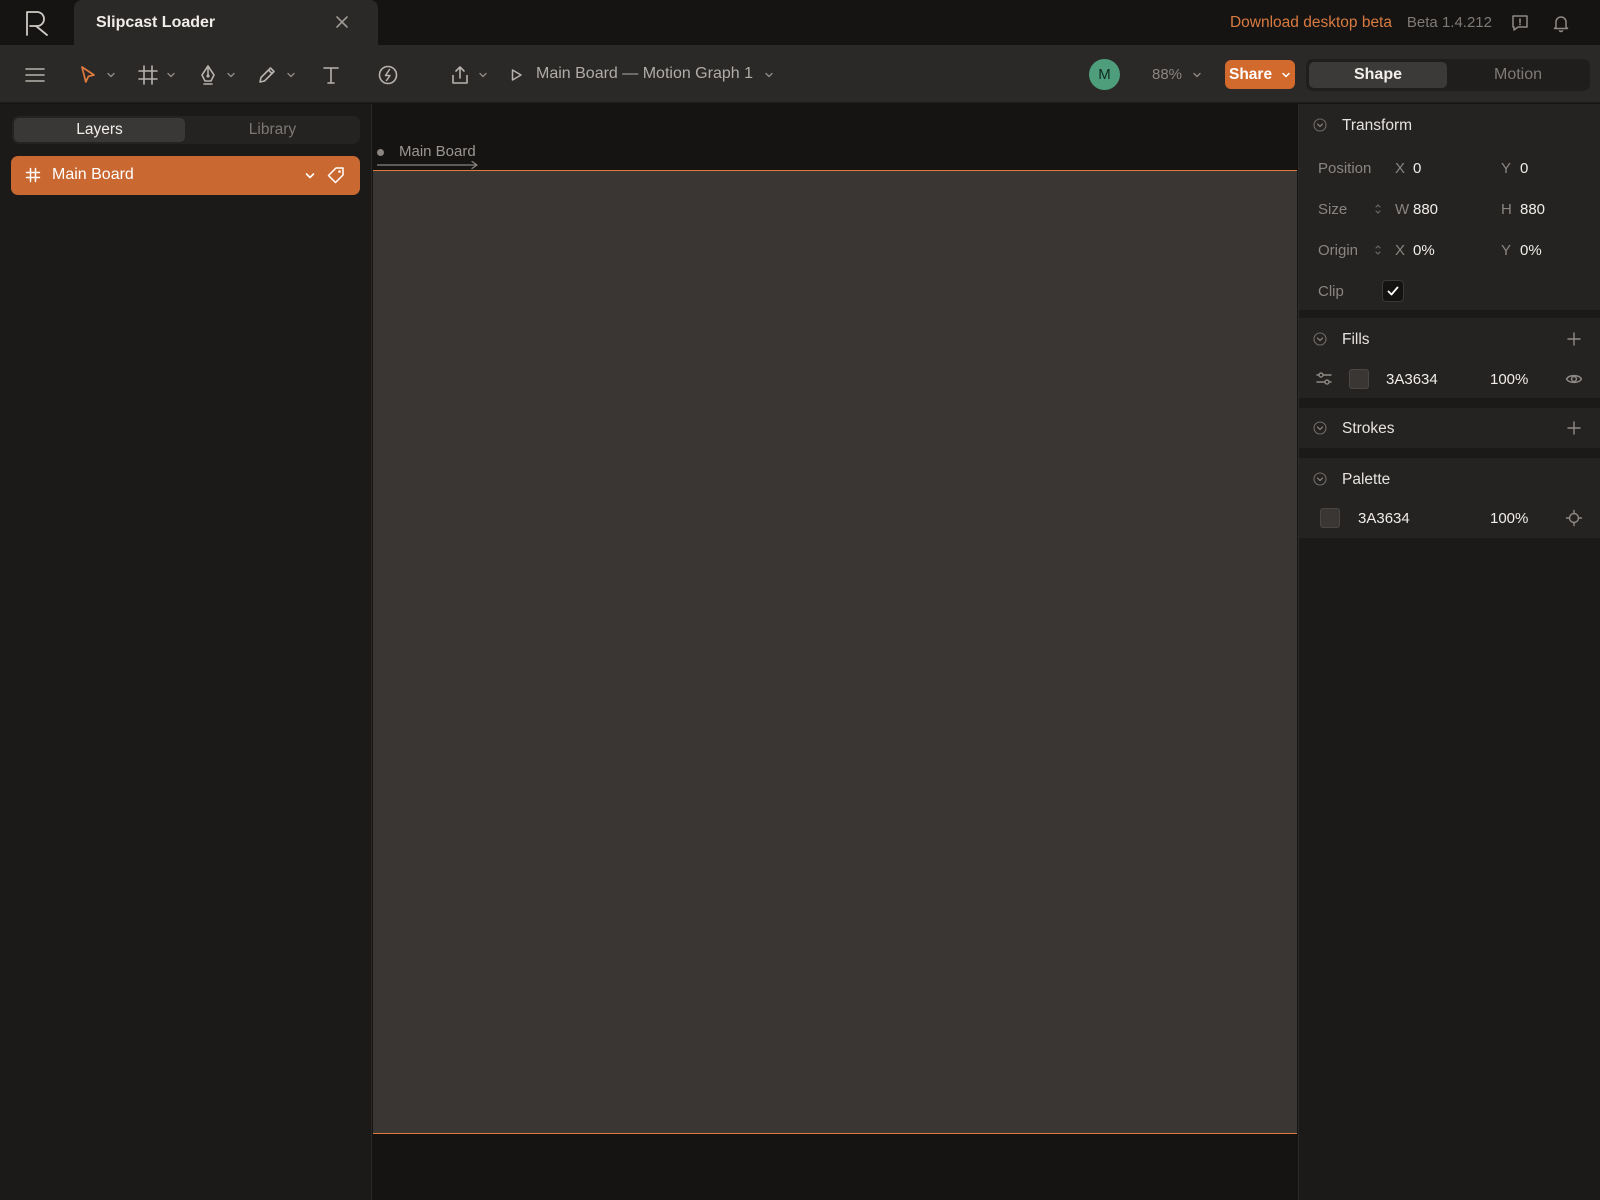  What do you see at coordinates (388, 75) in the screenshot?
I see `interaction-tool-icon` at bounding box center [388, 75].